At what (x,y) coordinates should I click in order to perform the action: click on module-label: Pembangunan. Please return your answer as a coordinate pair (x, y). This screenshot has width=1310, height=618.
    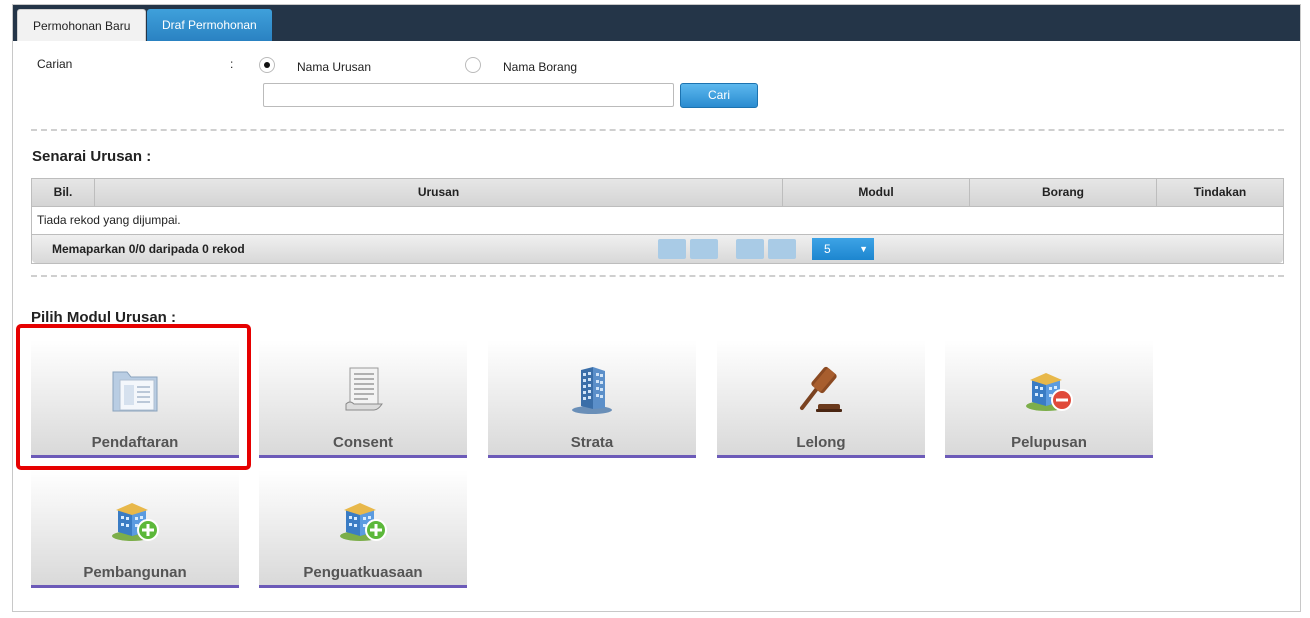
    Looking at the image, I should click on (135, 572).